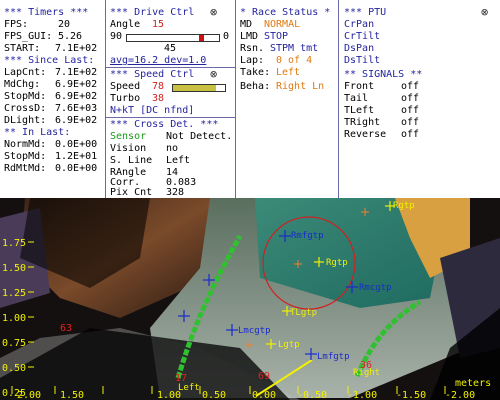 Image resolution: width=500 pixels, height=400 pixels. What do you see at coordinates (25, 96) in the screenshot?
I see `stopmd-label: StopMd:` at bounding box center [25, 96].